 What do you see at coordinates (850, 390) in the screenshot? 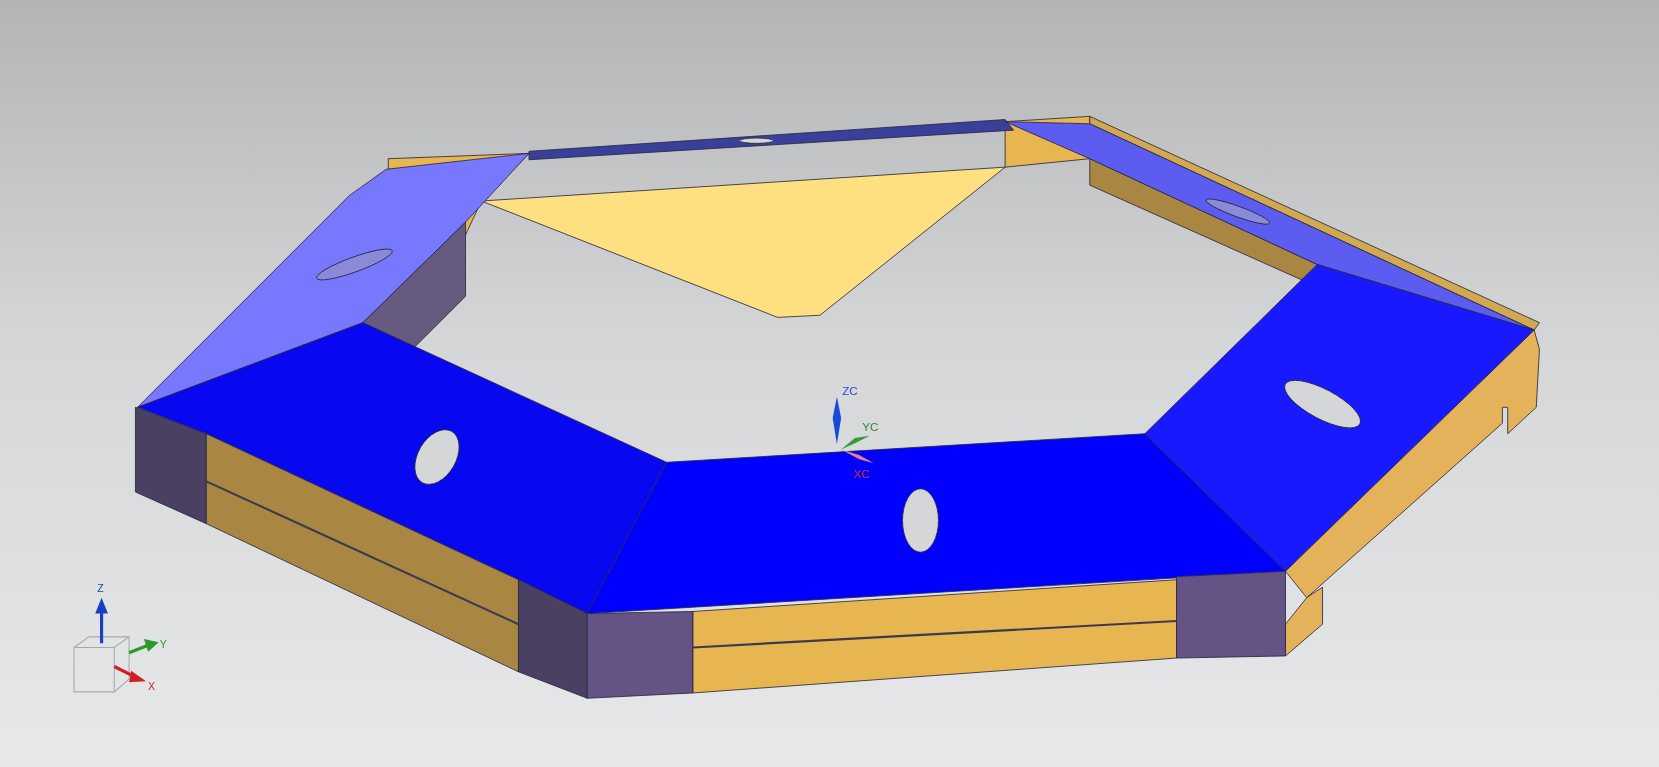
I see `z-axis-label: ZC` at bounding box center [850, 390].